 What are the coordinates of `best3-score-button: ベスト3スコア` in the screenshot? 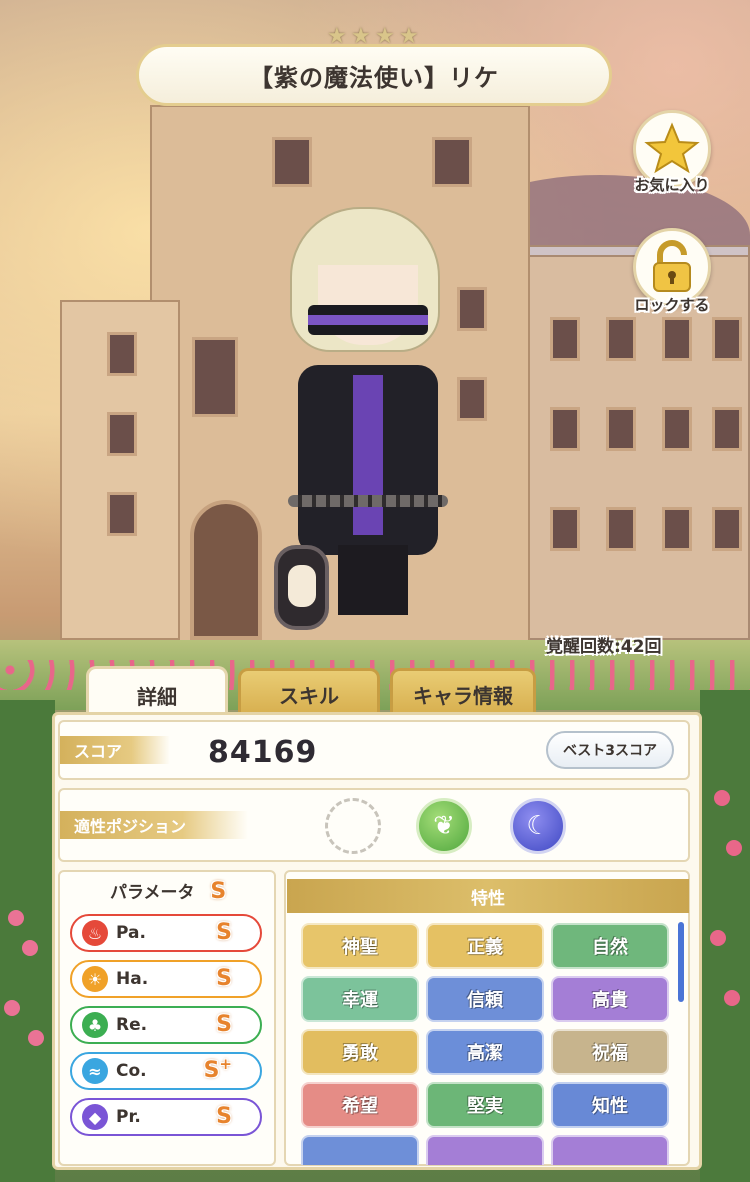 It's located at (610, 750).